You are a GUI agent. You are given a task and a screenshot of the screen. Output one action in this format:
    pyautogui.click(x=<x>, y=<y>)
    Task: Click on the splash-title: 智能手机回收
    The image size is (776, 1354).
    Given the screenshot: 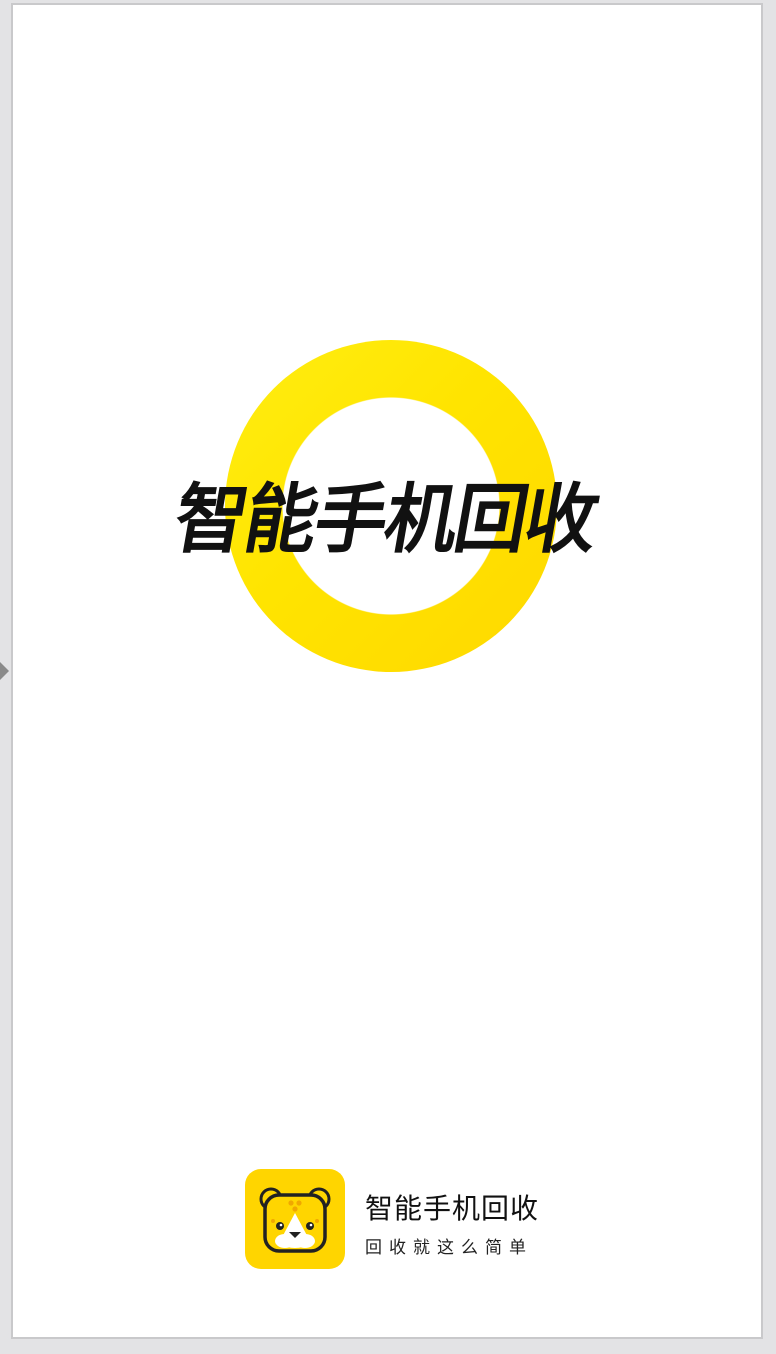 What is the action you would take?
    pyautogui.click(x=386, y=519)
    